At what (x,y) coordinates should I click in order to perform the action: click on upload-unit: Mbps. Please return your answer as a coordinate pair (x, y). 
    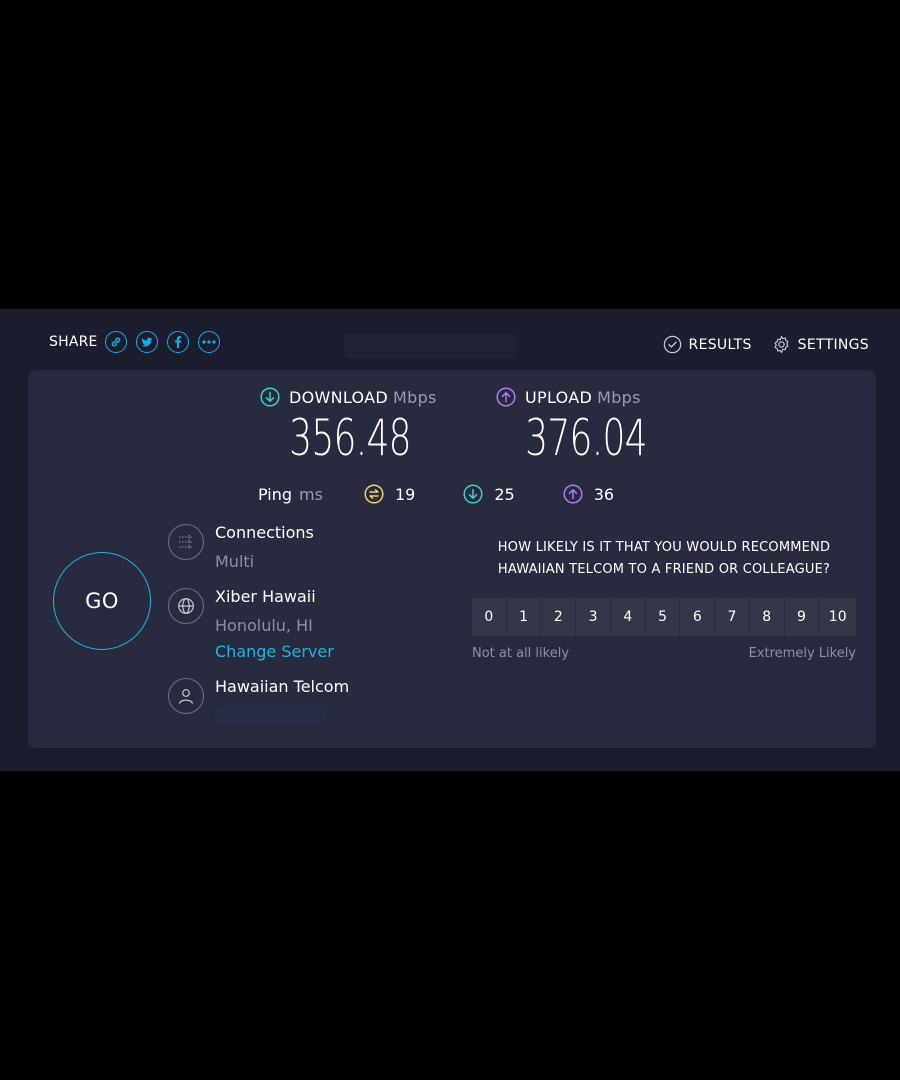
    Looking at the image, I should click on (619, 397).